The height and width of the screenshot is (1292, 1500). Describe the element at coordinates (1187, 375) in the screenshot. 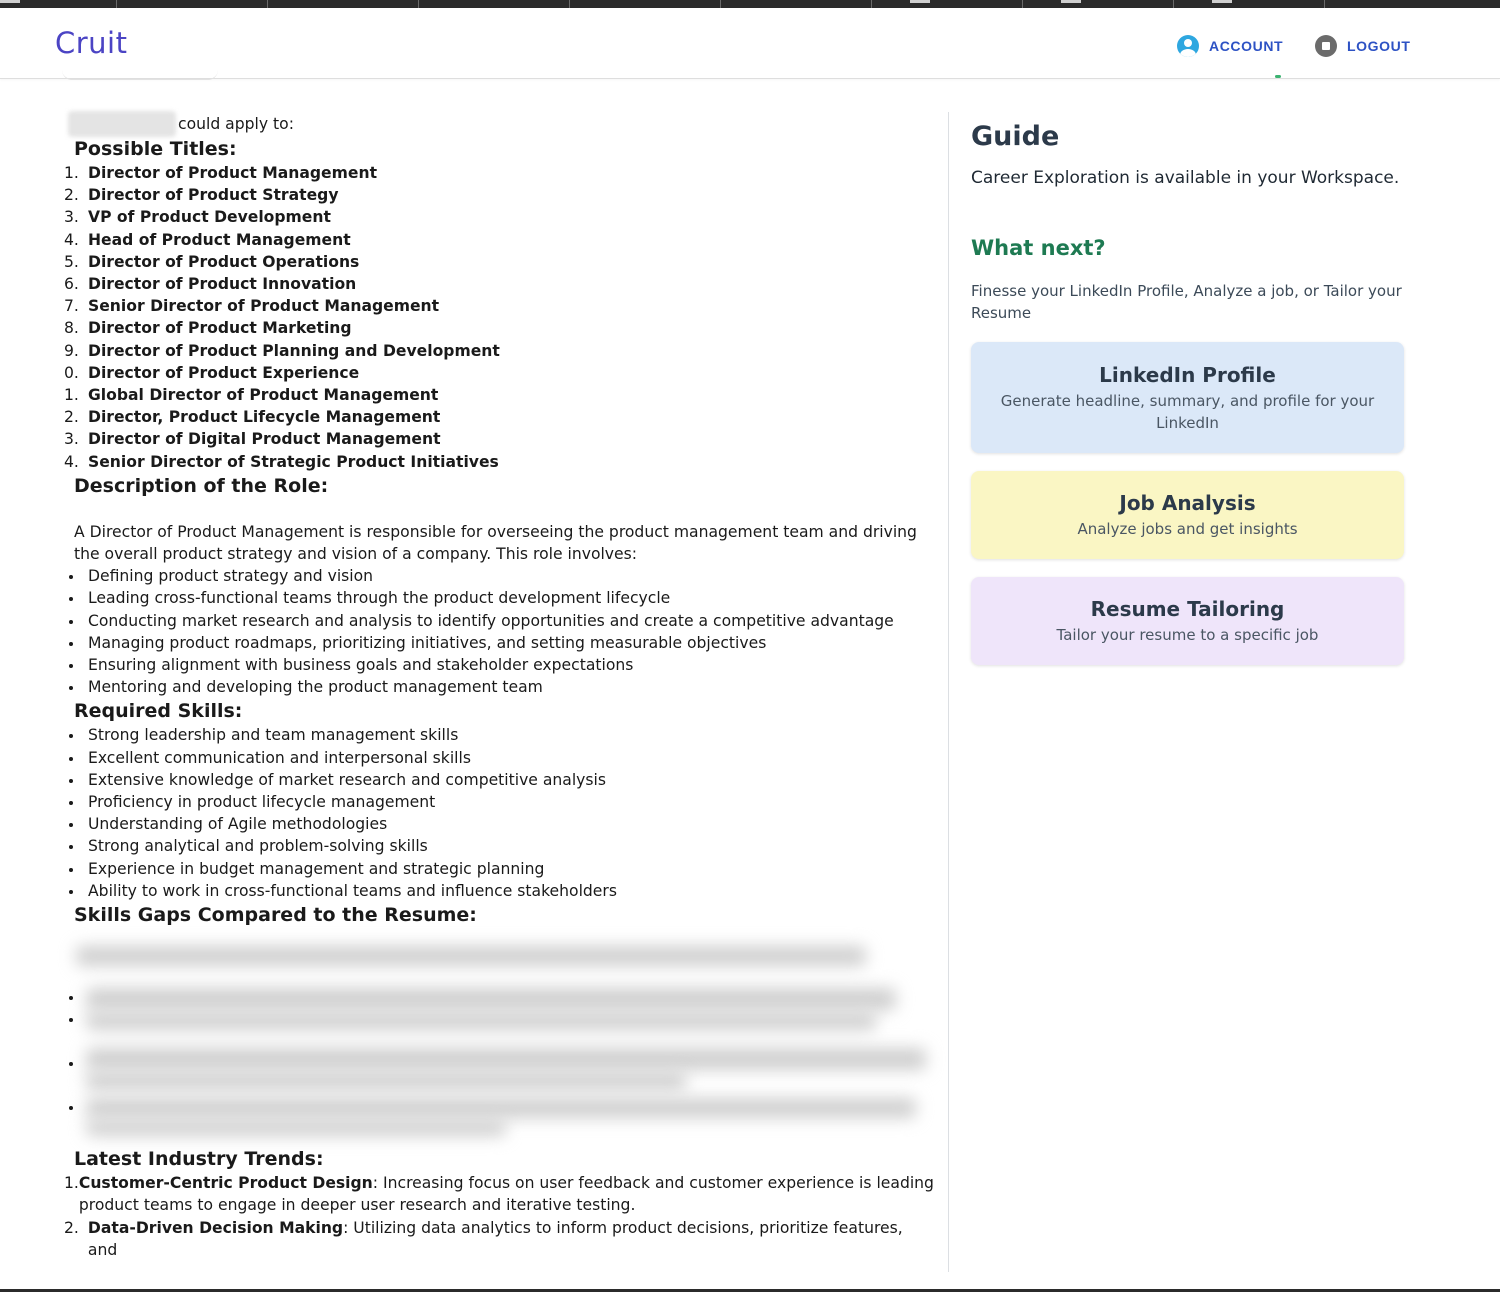

I see `linkedin-card-title: LinkedIn Profile` at that location.